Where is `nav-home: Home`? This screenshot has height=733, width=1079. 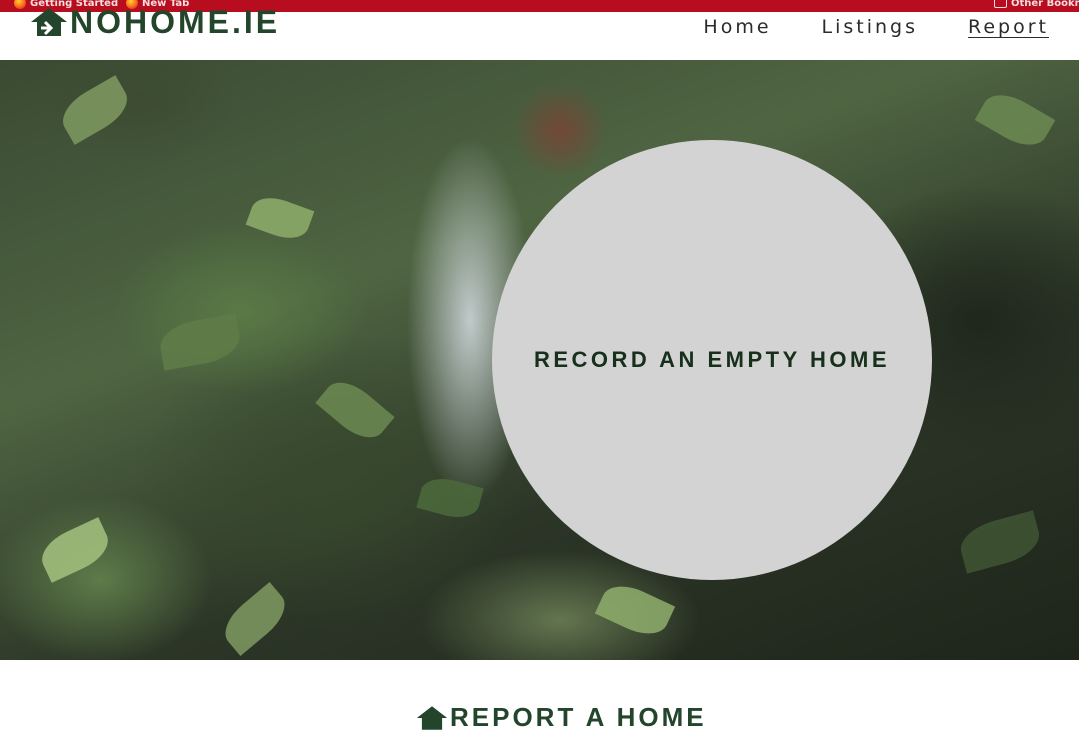
nav-home: Home is located at coordinates (737, 27).